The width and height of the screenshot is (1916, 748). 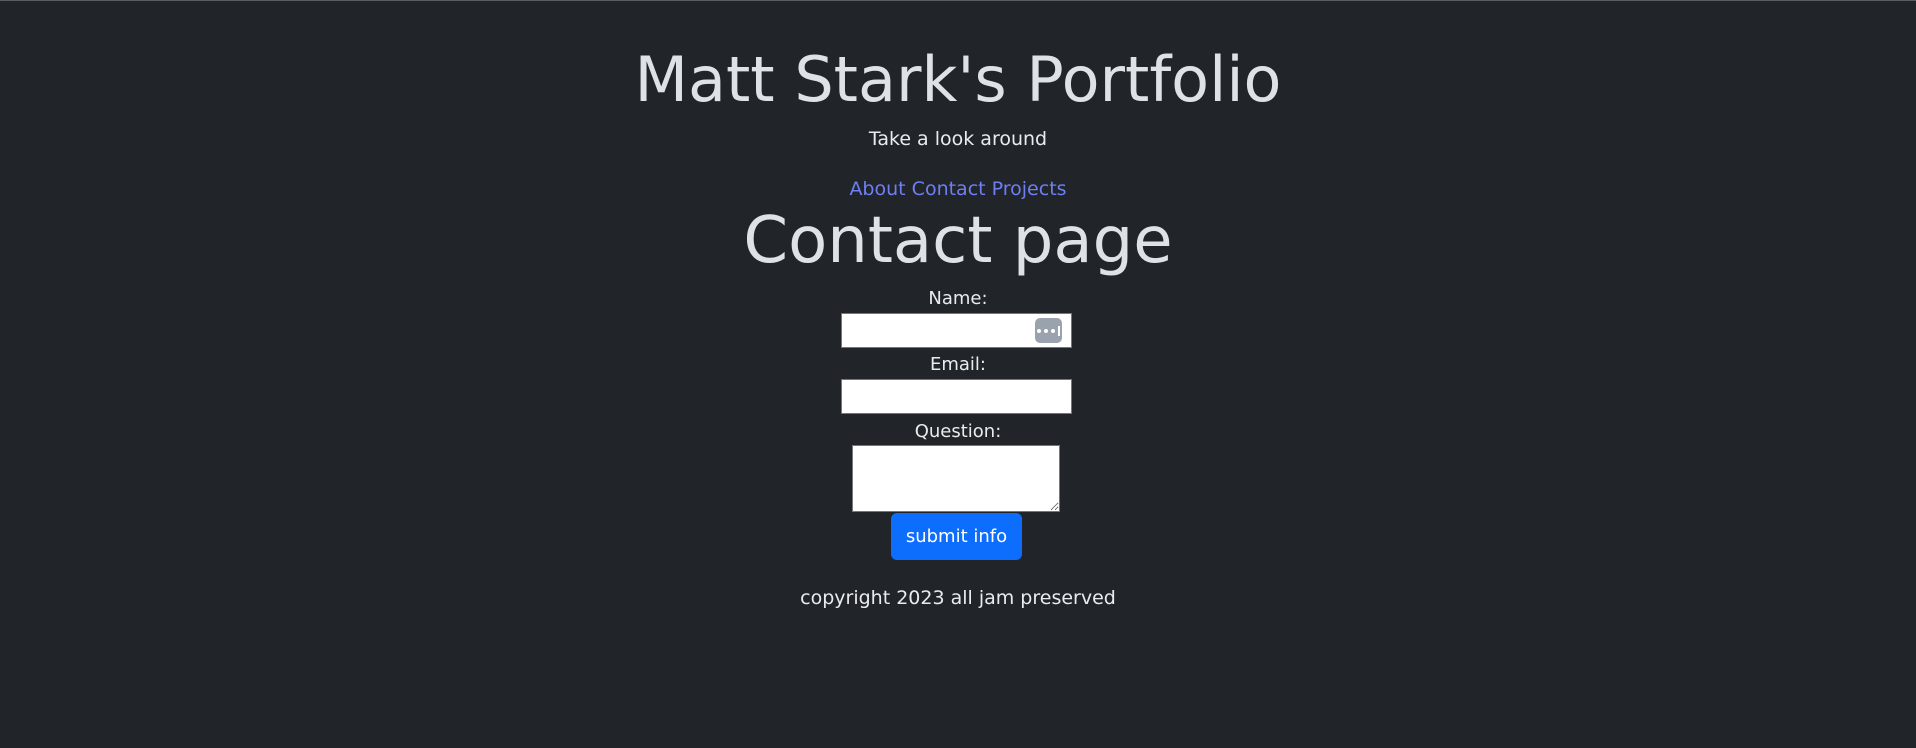 What do you see at coordinates (958, 241) in the screenshot?
I see `page-heading: Contact page` at bounding box center [958, 241].